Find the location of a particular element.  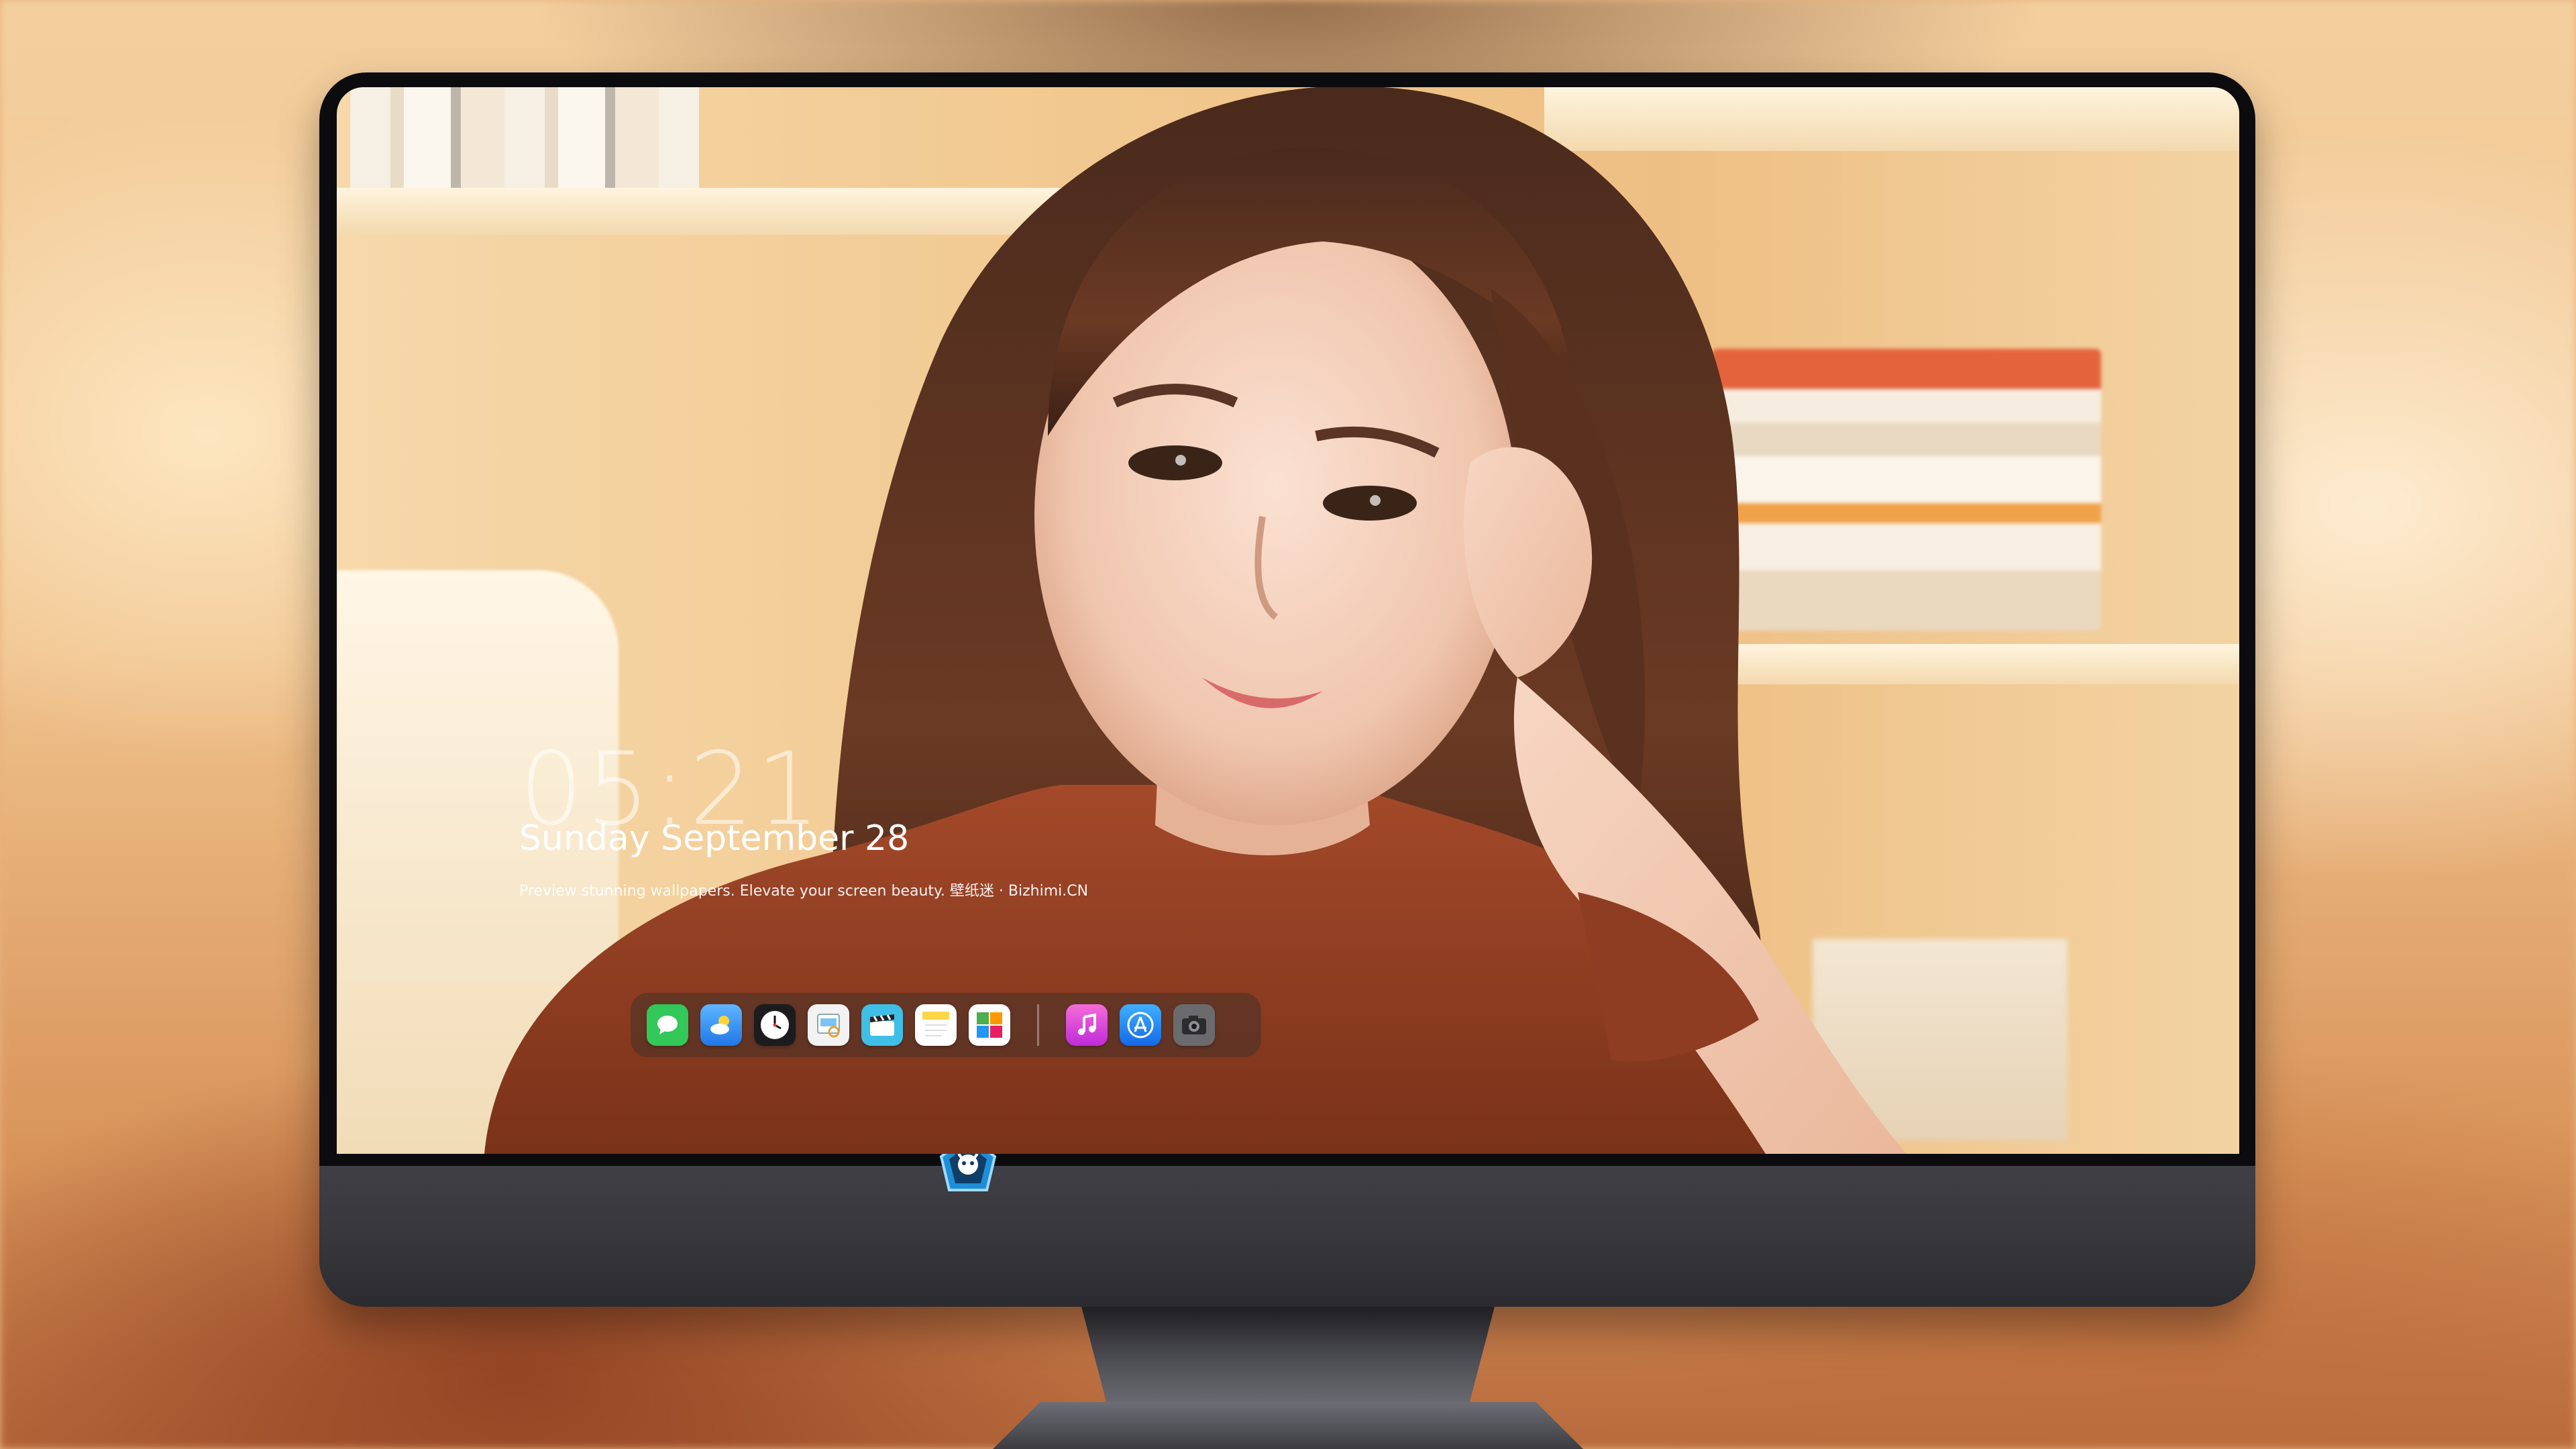

app-store-icon is located at coordinates (1140, 1025).